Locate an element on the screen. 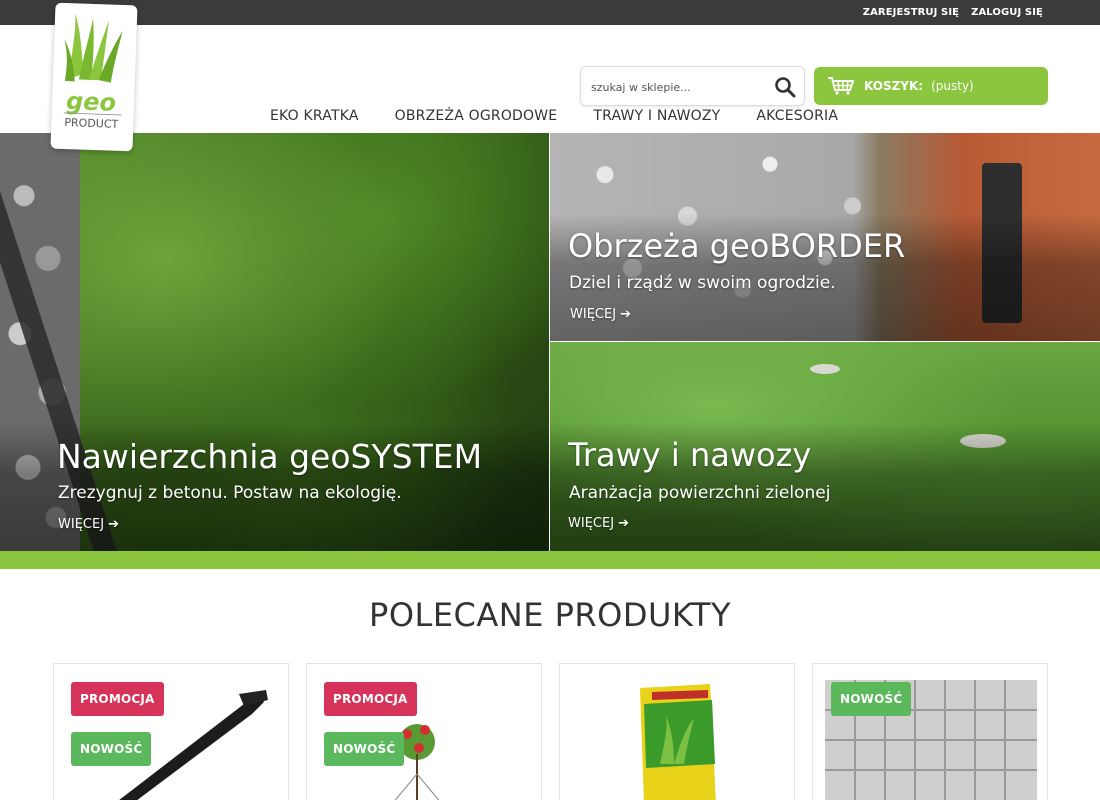 The width and height of the screenshot is (1100, 800). product-card: NOWOŚĆ is located at coordinates (930, 731).